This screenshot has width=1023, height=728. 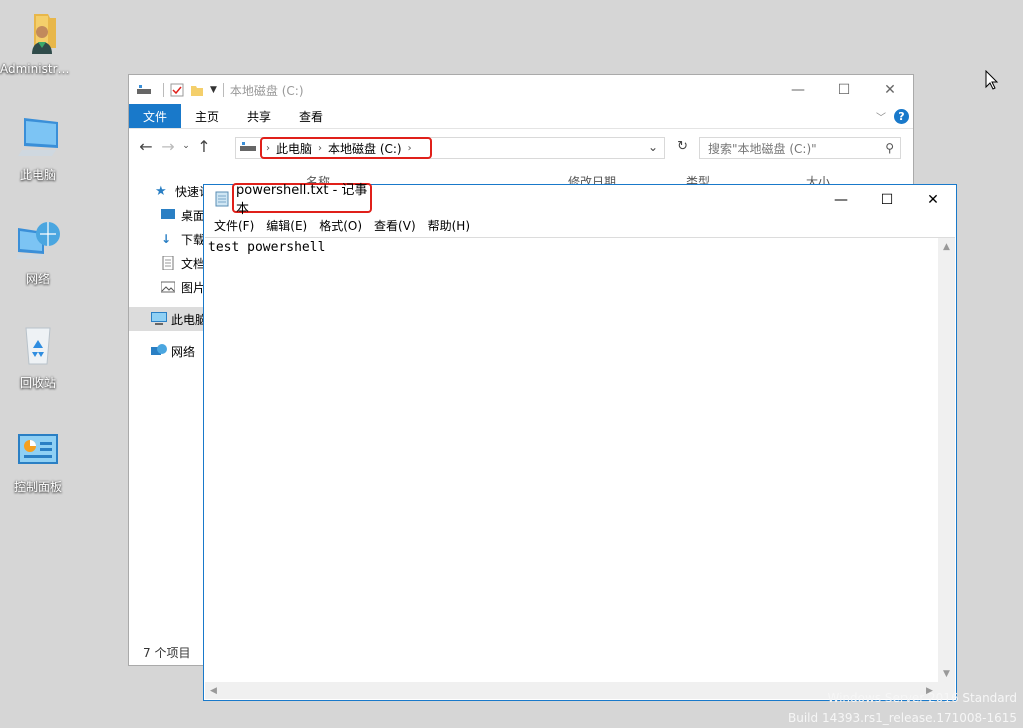 I want to click on scroll-up-icon: ▲, so click(x=946, y=246).